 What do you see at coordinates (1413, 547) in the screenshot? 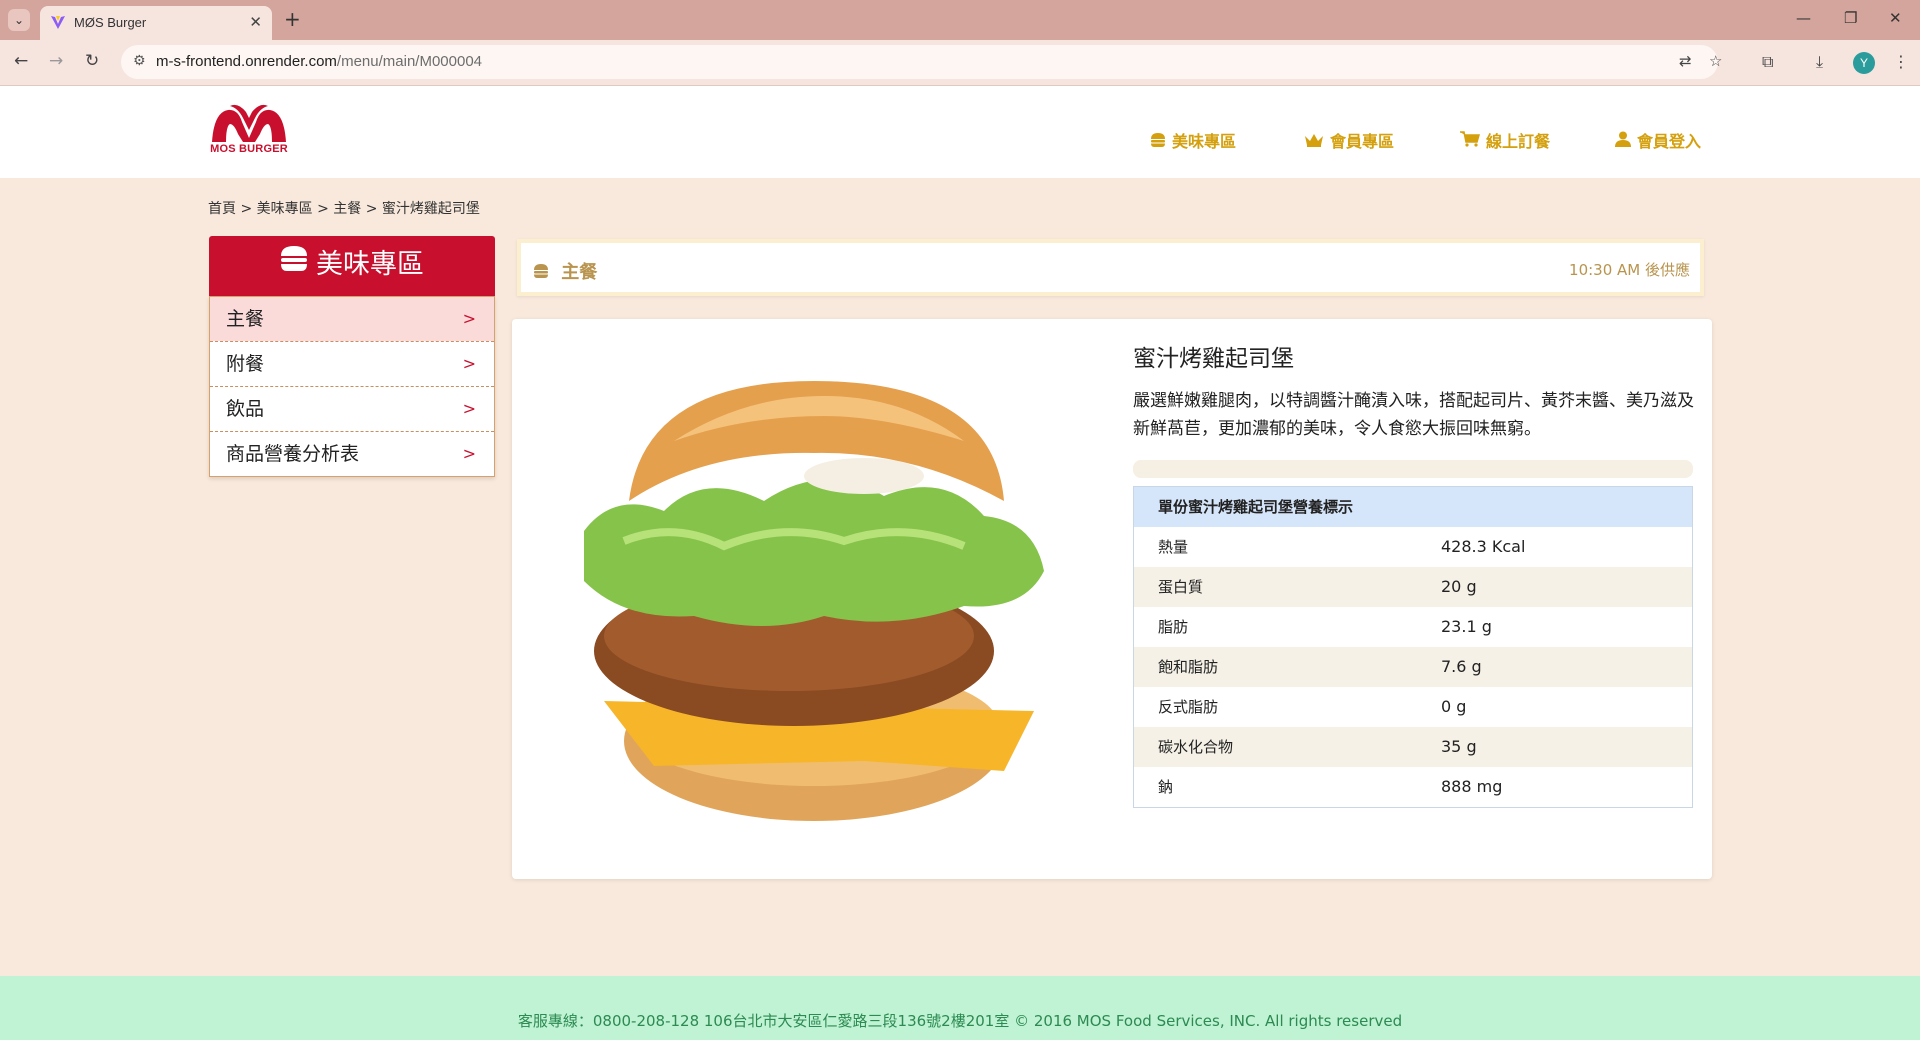
I see `table-row: 熱量 428.3 Kcal` at bounding box center [1413, 547].